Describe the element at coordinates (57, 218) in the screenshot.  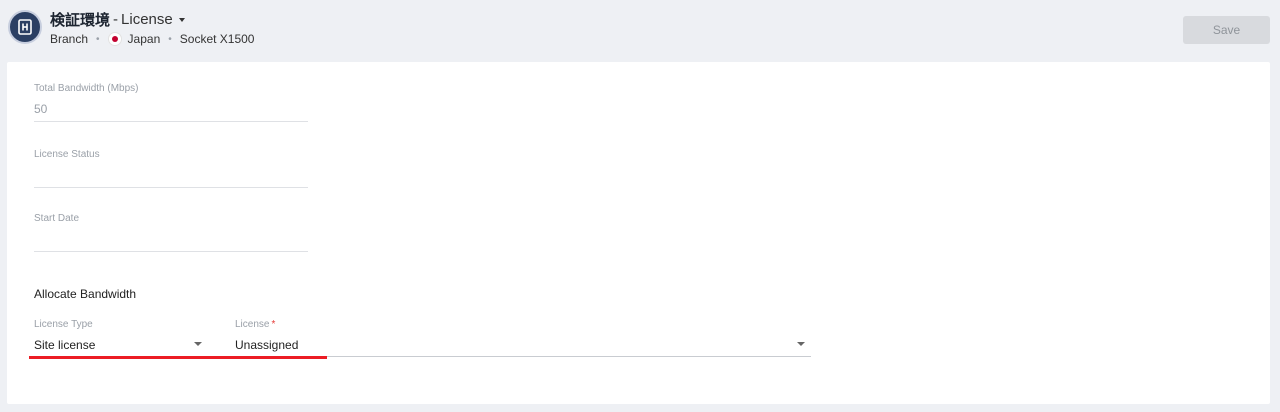
I see `start-date-label: Start Date` at that location.